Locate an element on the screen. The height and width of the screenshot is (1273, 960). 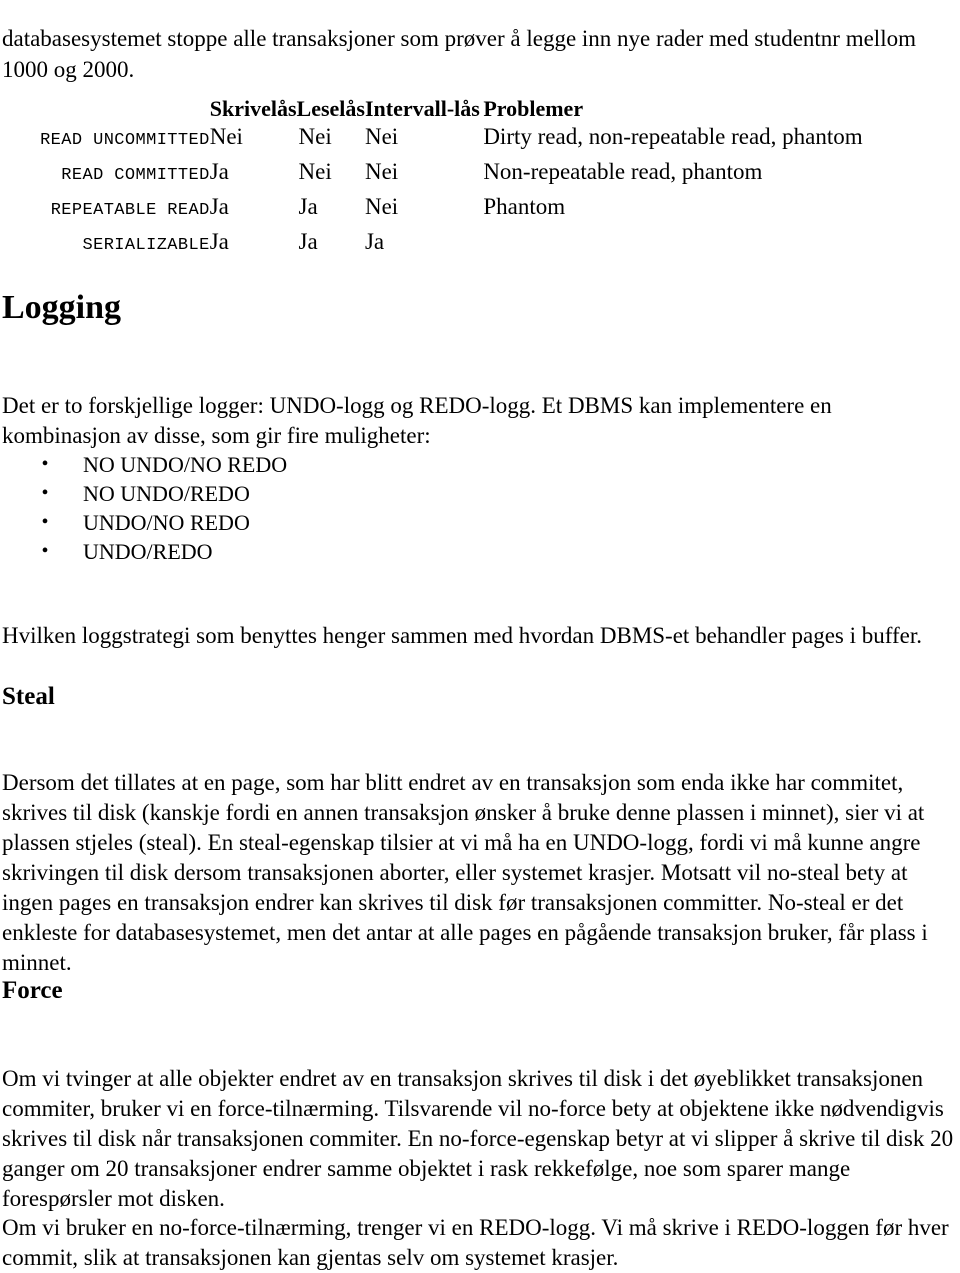
cell-isolation-level: REPEATABLE READ is located at coordinates (130, 210).